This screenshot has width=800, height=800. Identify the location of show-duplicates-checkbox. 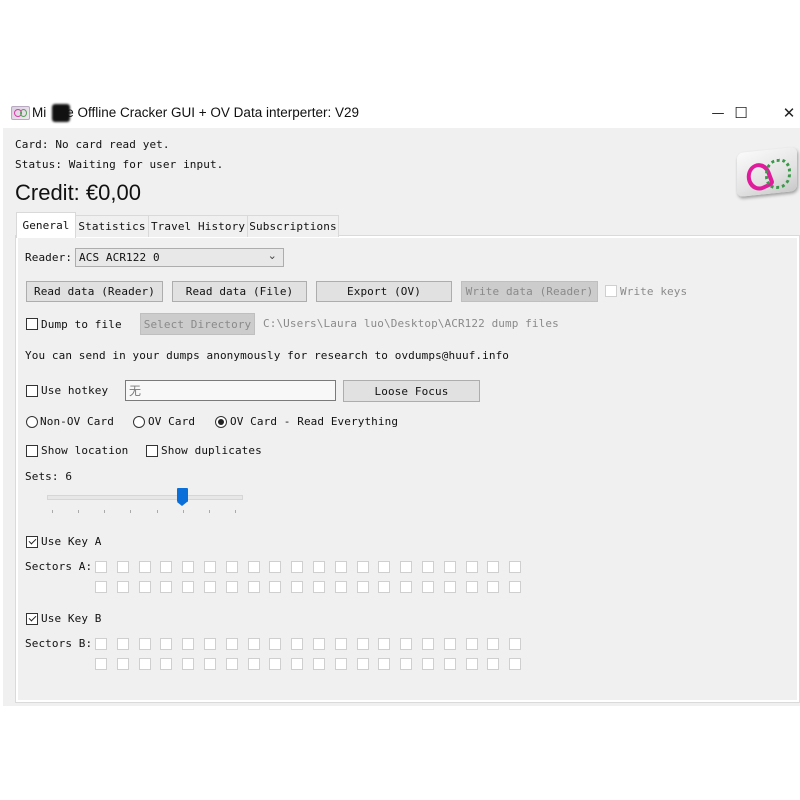
(152, 451).